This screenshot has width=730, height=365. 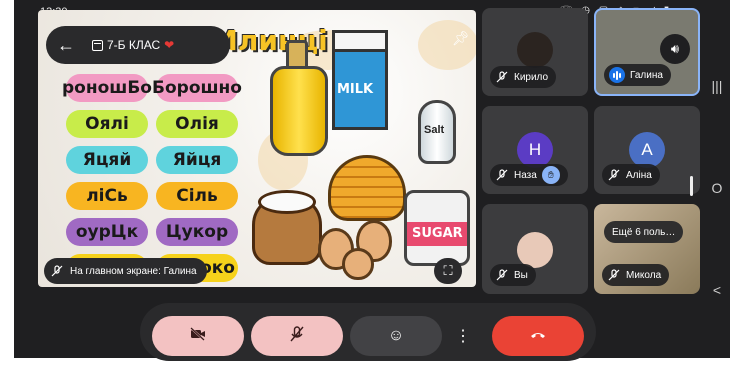 What do you see at coordinates (437, 233) in the screenshot?
I see `sugar-label: SUGAR` at bounding box center [437, 233].